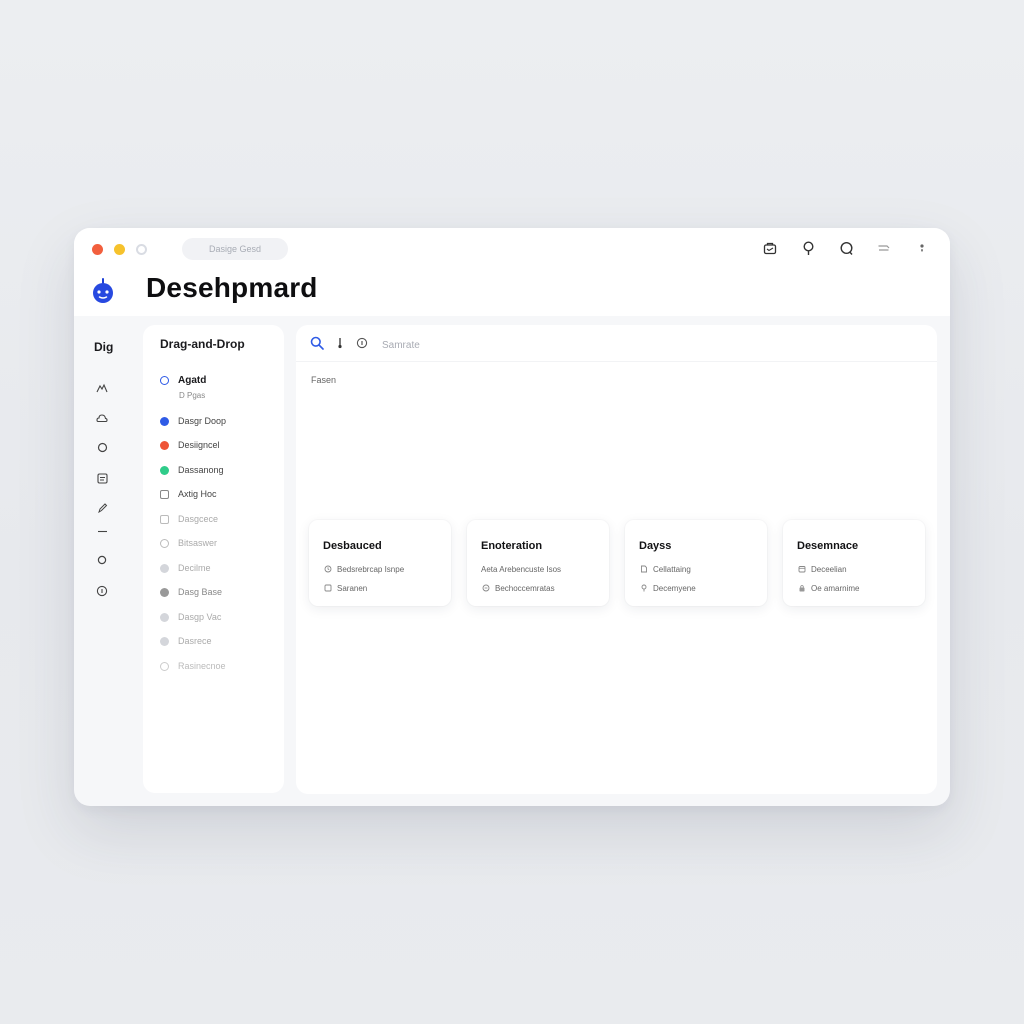 Image resolution: width=1024 pixels, height=1024 pixels. I want to click on minimize-window-button, so click(119, 249).